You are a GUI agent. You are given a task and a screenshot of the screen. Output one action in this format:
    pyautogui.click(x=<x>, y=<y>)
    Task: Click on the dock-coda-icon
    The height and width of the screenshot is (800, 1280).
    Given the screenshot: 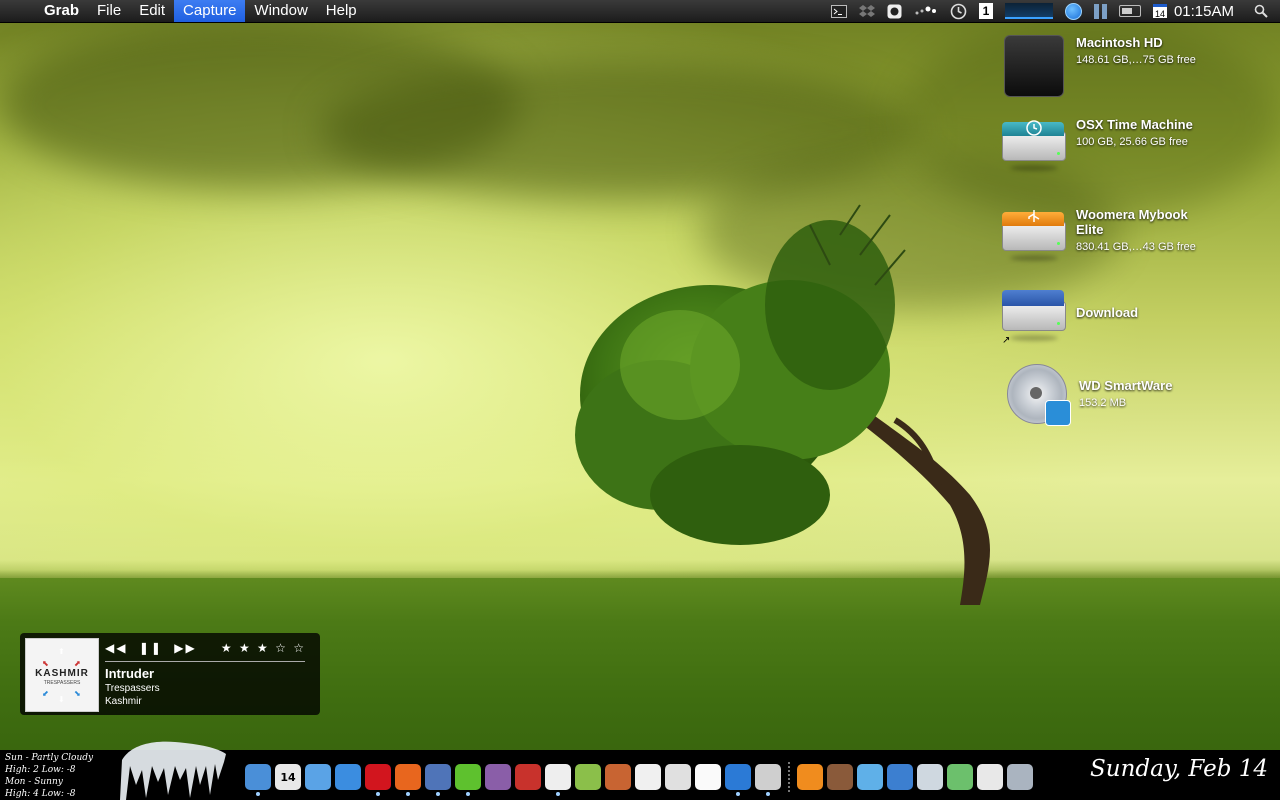 What is the action you would take?
    pyautogui.click(x=588, y=777)
    